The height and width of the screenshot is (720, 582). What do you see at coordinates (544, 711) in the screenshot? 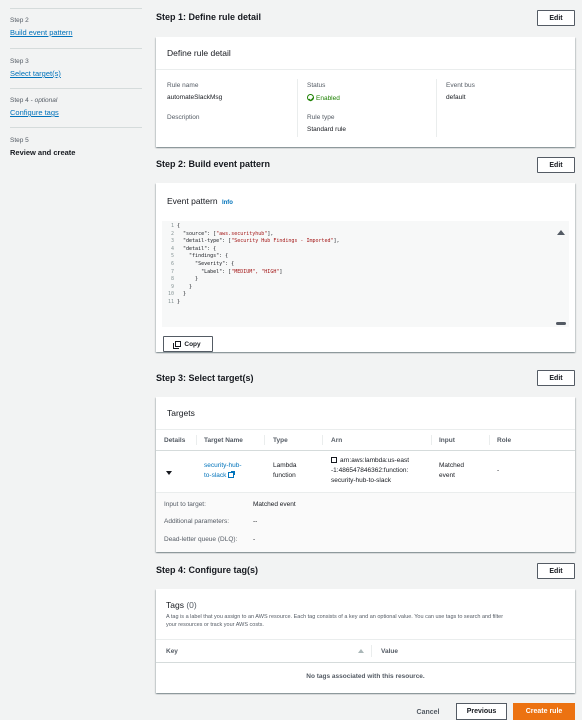
I see `create-rule-button: Create rule` at bounding box center [544, 711].